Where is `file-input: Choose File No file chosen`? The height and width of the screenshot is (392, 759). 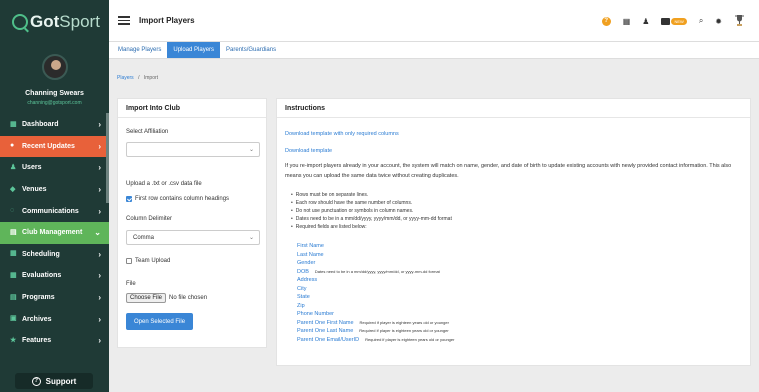 file-input: Choose File No file chosen is located at coordinates (166, 298).